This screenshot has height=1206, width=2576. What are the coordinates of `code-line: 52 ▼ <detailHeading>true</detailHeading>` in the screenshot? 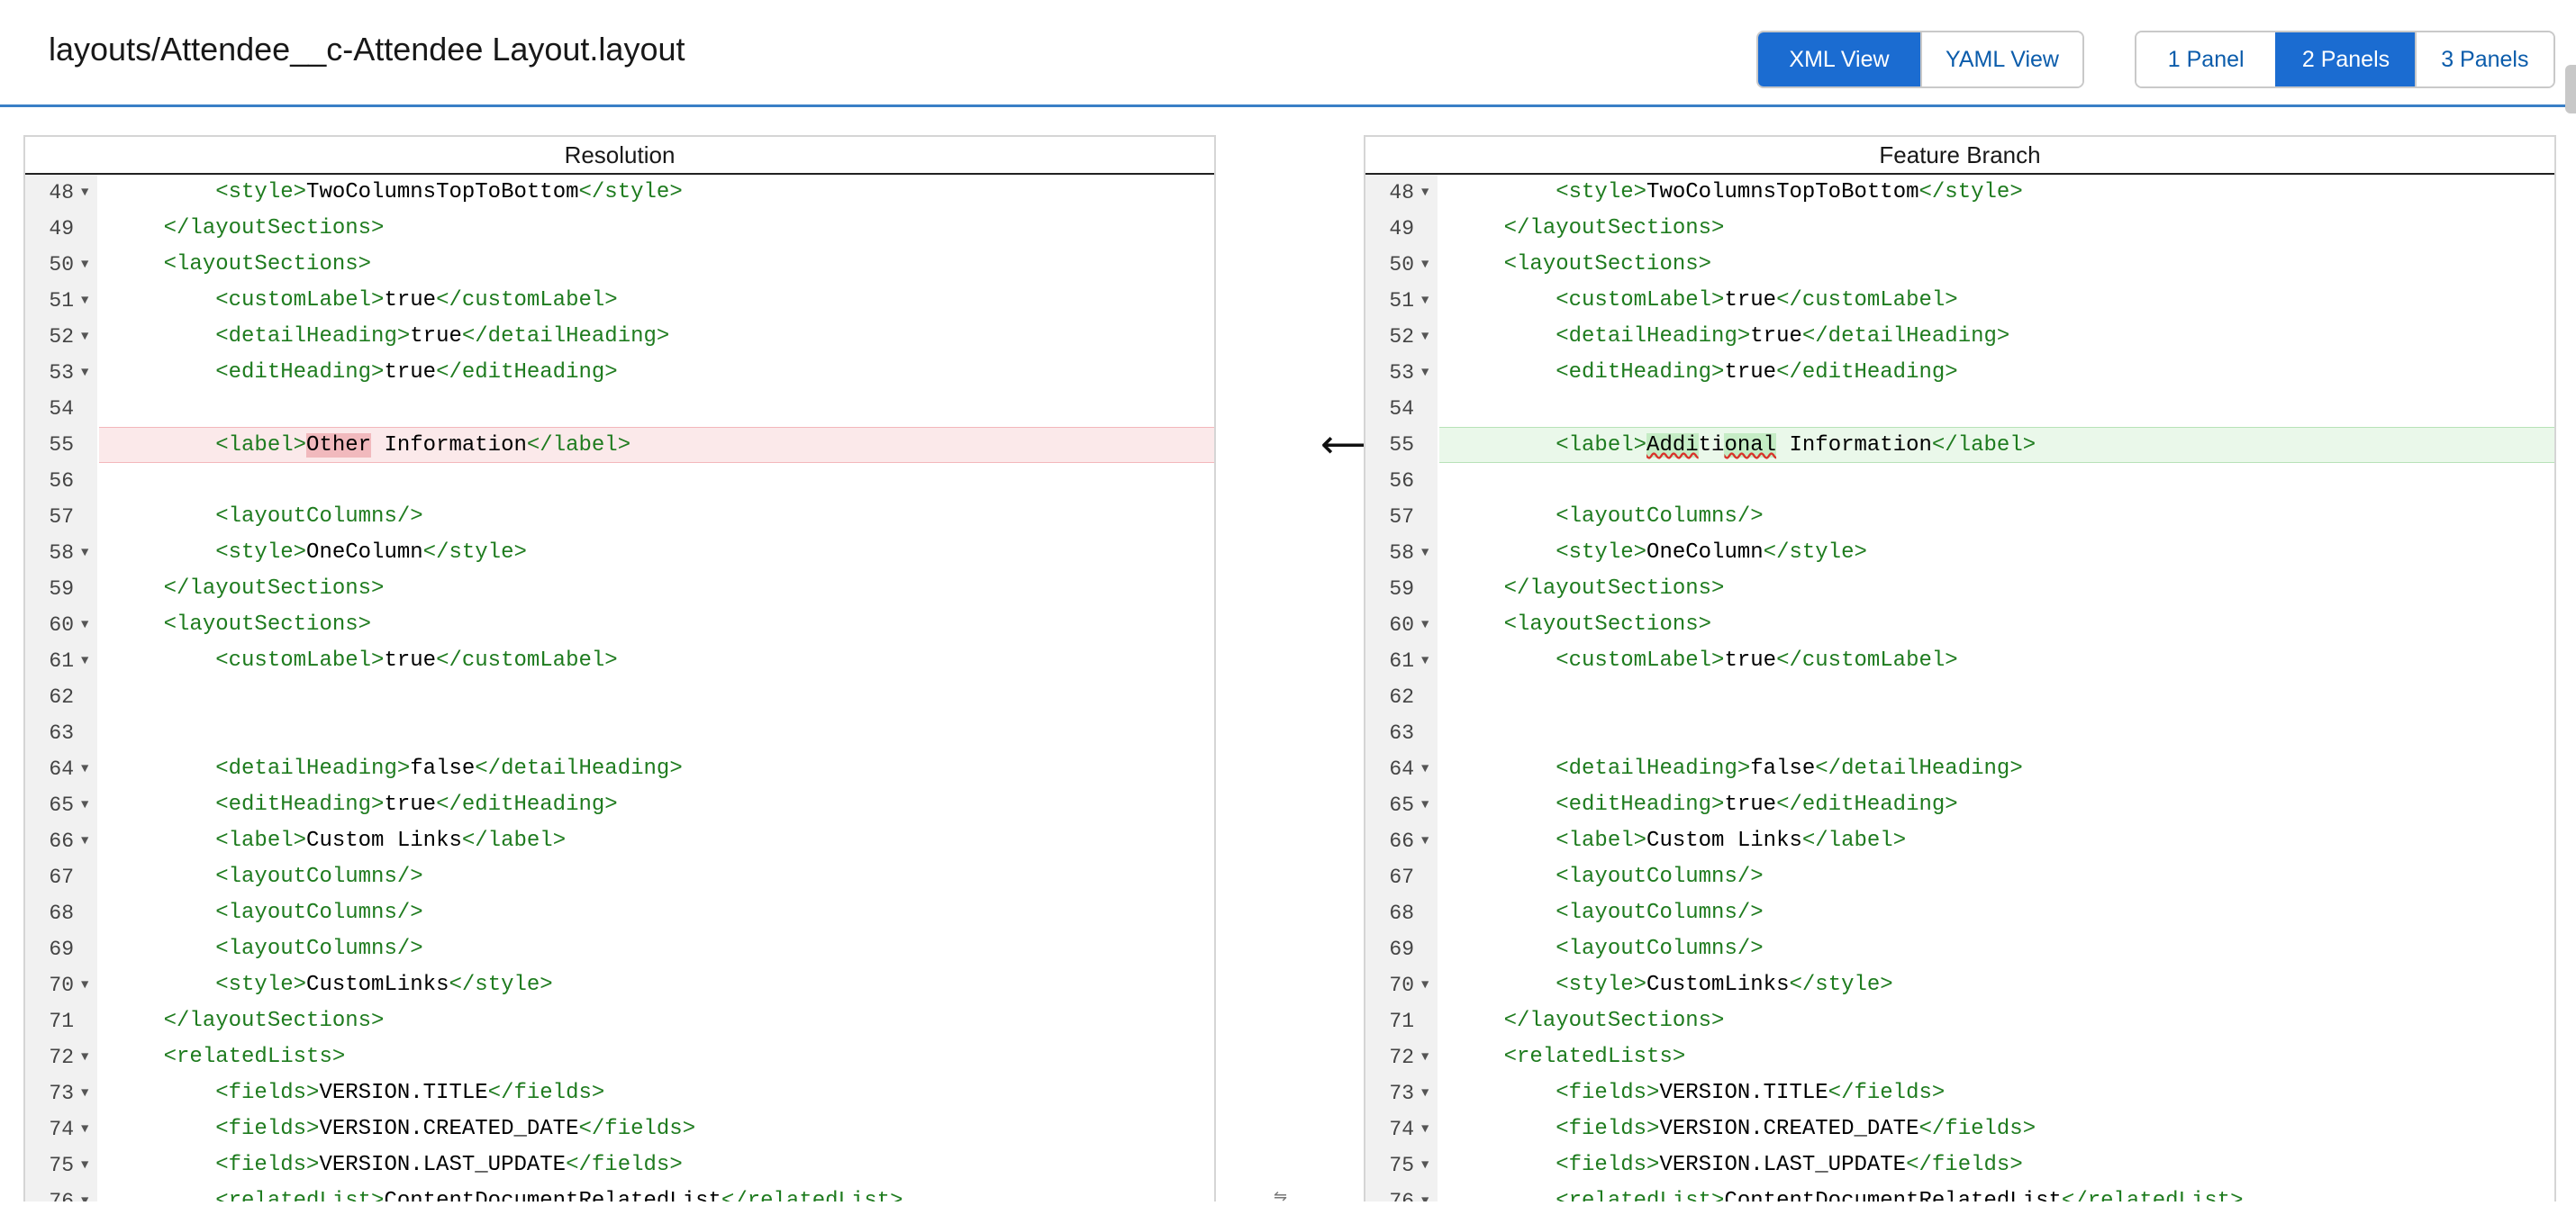 It's located at (1959, 337).